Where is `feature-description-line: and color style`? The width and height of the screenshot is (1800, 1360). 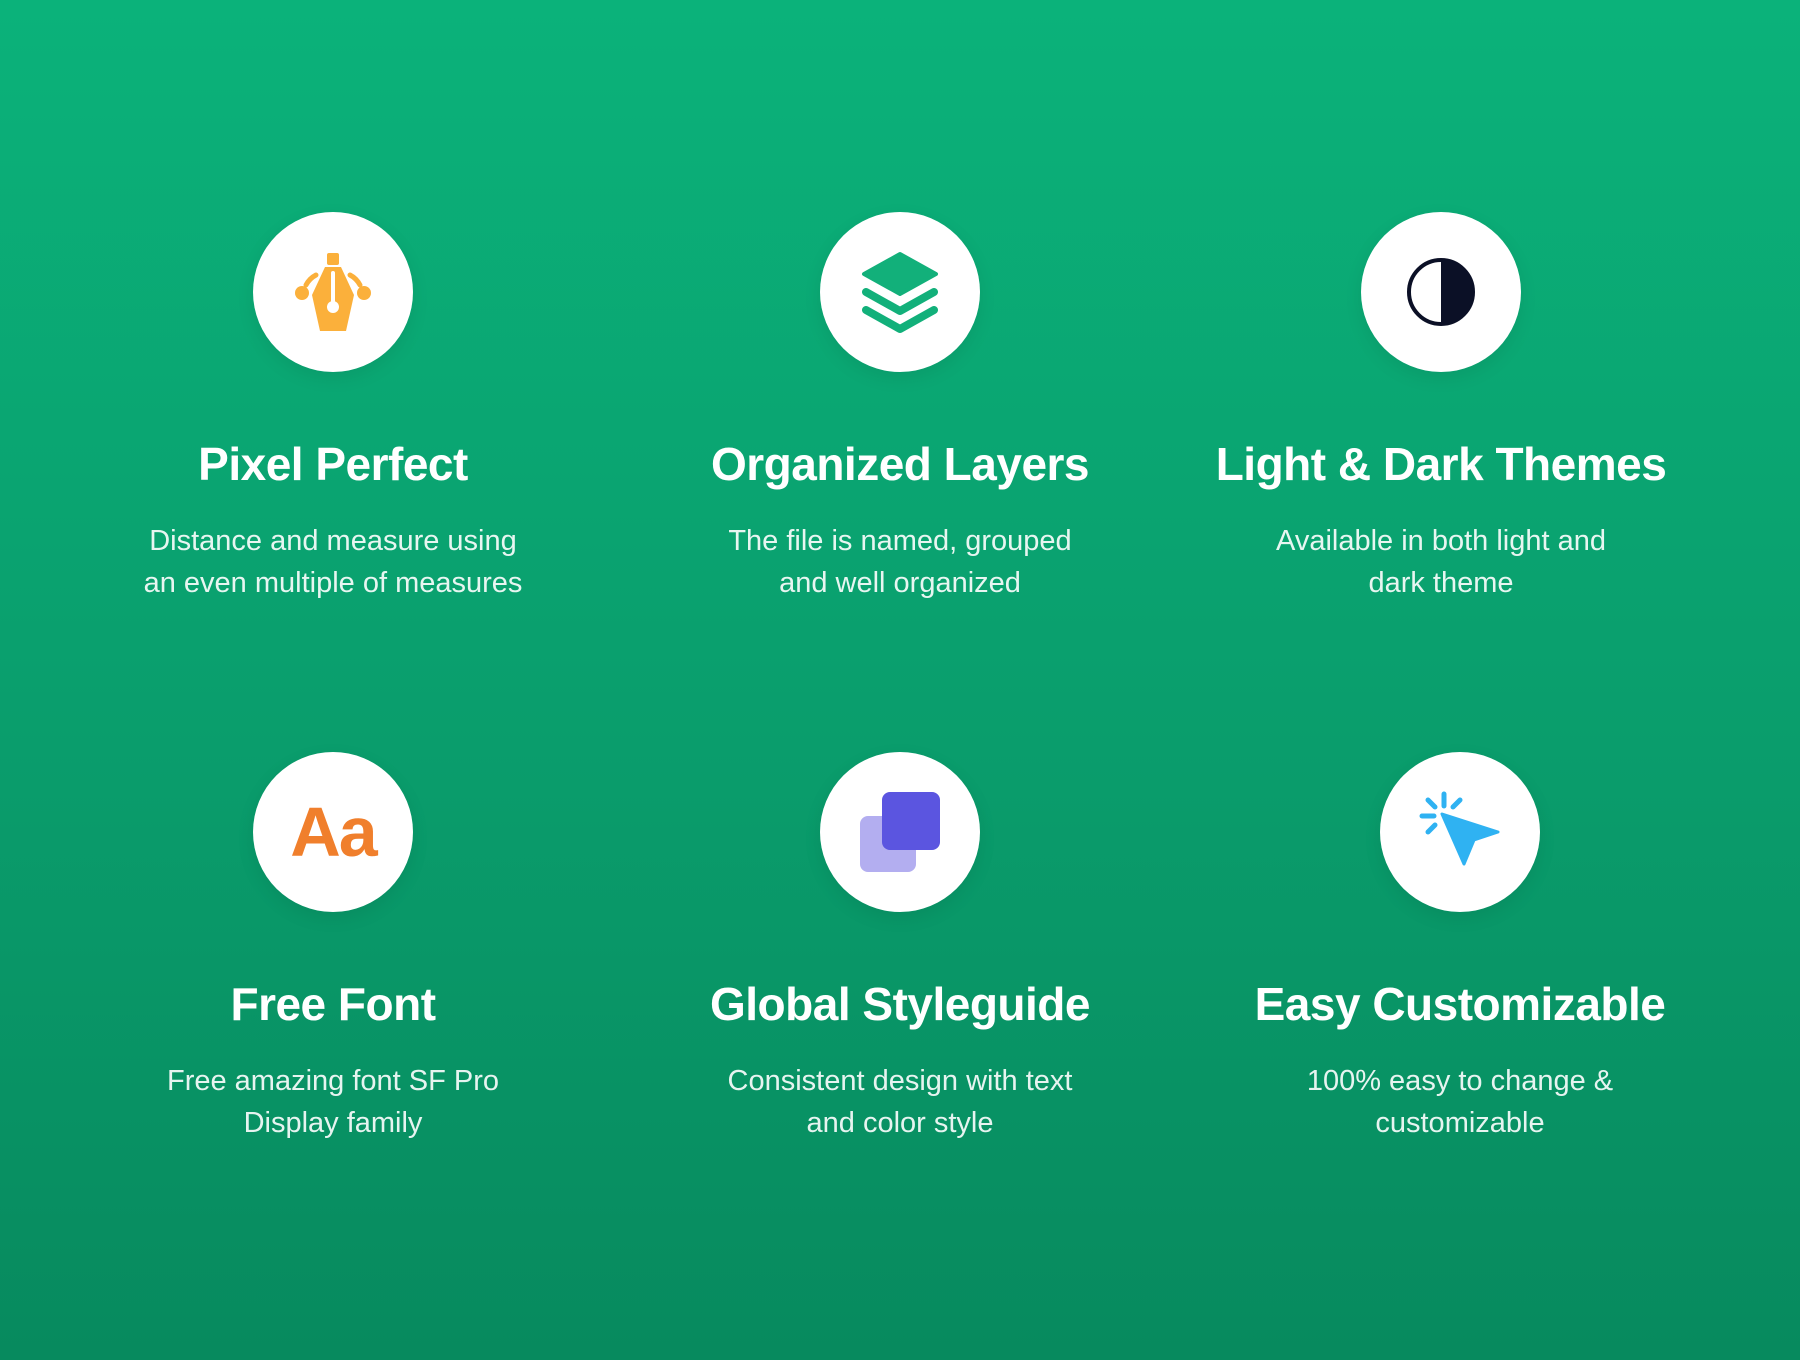 feature-description-line: and color style is located at coordinates (900, 1123).